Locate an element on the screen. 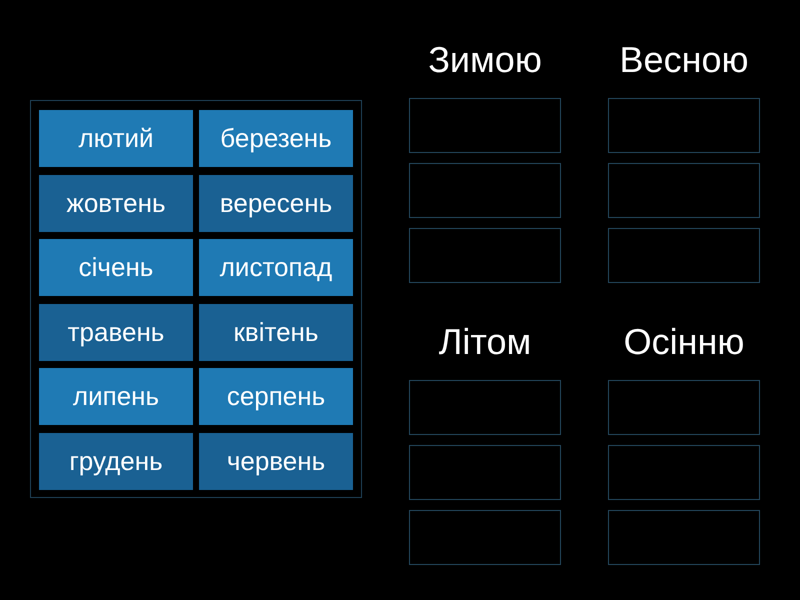 This screenshot has height=600, width=800. month-tile: серпень is located at coordinates (276, 397).